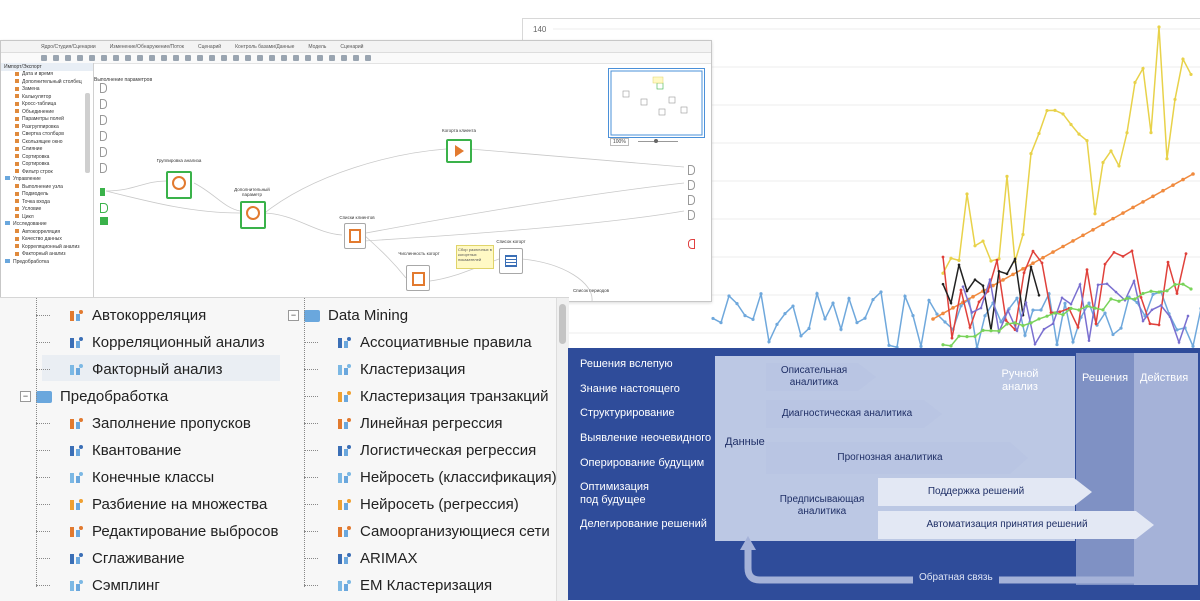  What do you see at coordinates (47, 180) in the screenshot?
I see `sidebar-group: Управление` at bounding box center [47, 180].